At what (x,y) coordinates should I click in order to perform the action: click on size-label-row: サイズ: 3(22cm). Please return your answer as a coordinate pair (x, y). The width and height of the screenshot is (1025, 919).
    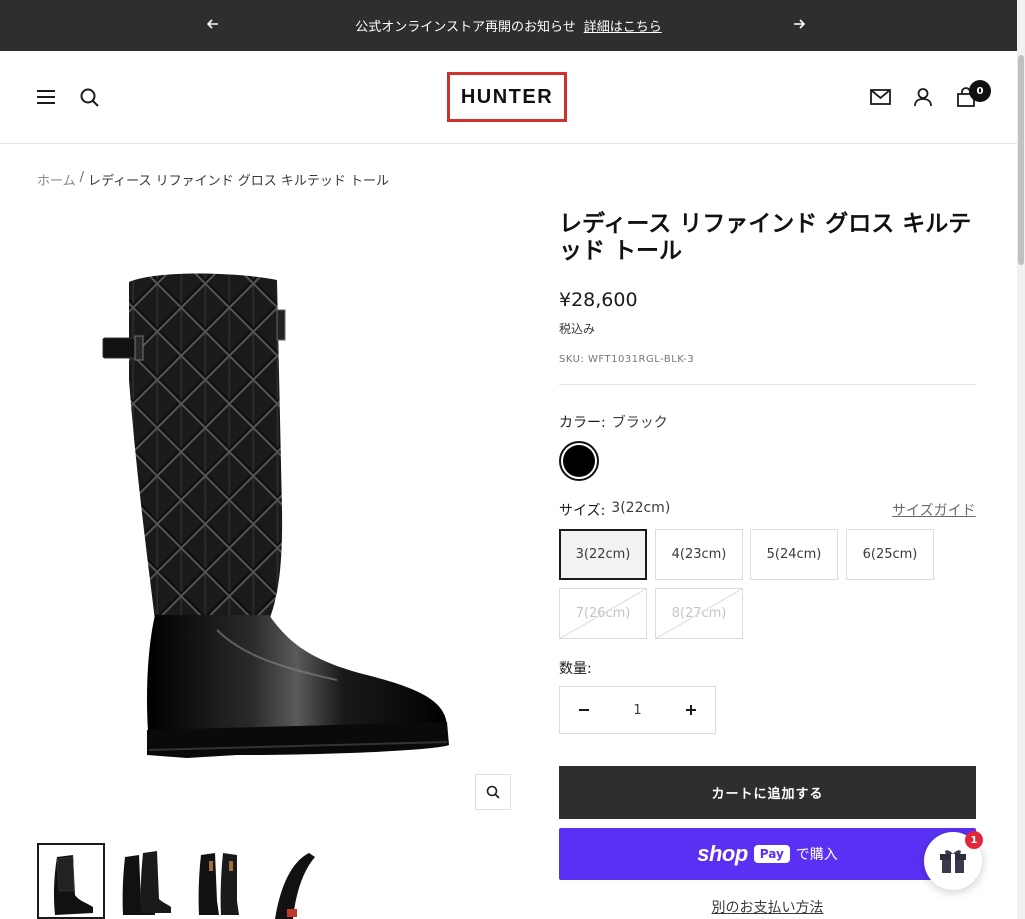
    Looking at the image, I should click on (614, 510).